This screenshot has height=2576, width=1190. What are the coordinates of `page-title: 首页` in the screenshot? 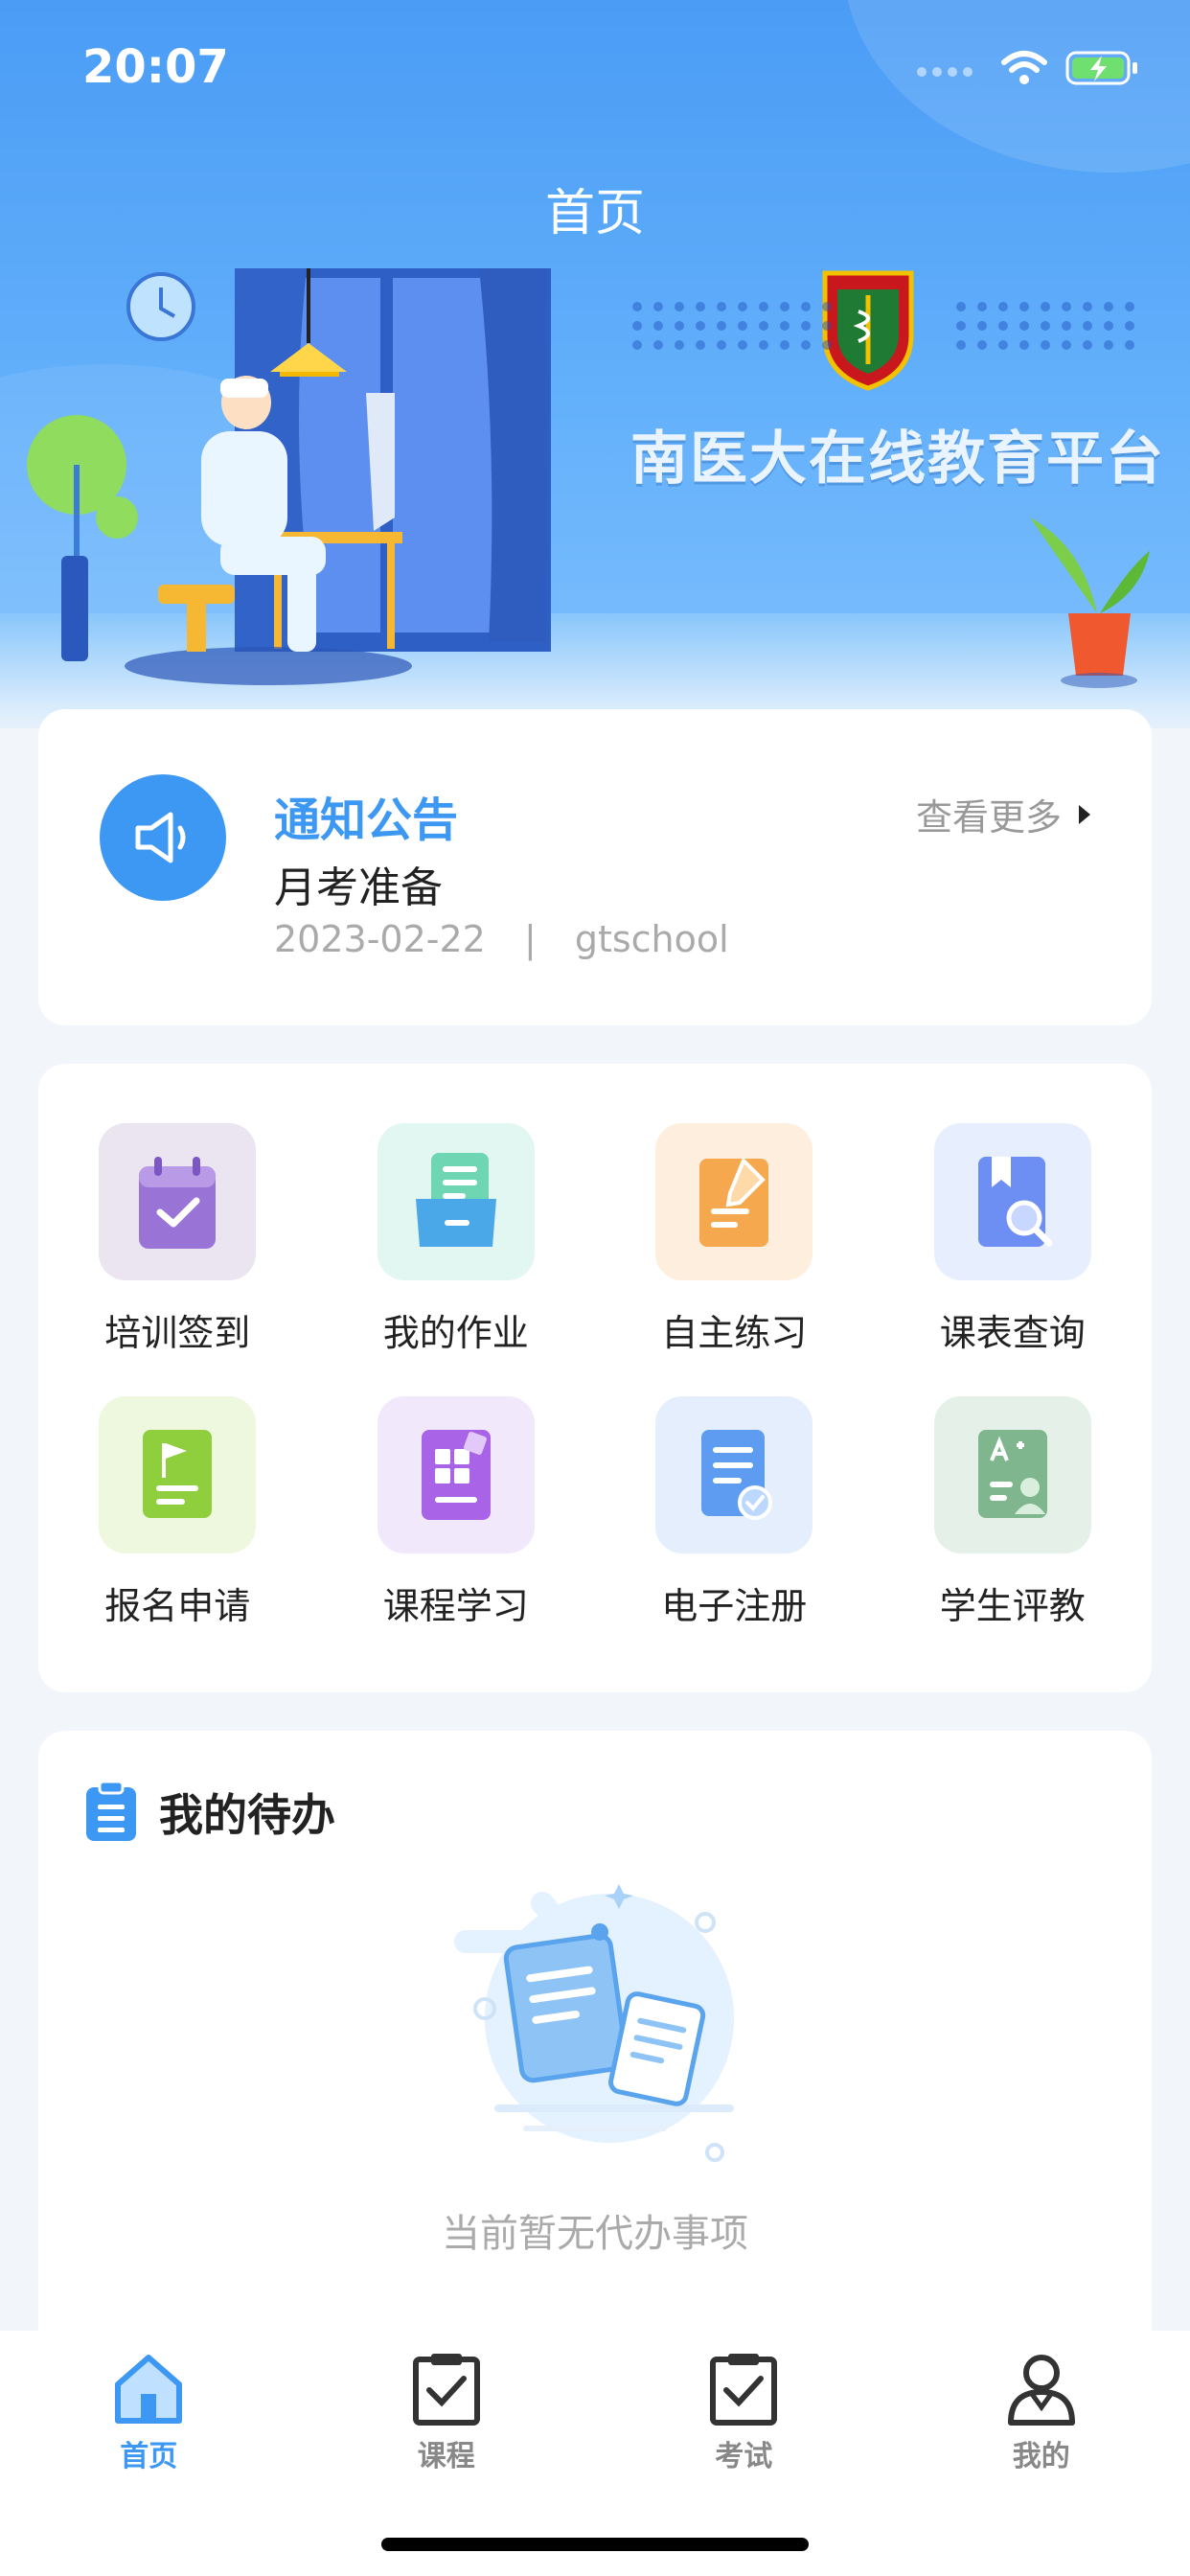 It's located at (594, 213).